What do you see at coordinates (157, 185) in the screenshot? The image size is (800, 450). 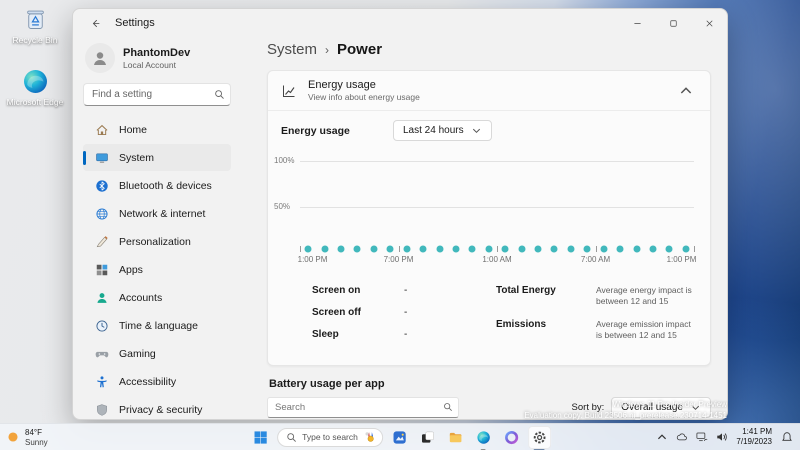 I see `sidebar-item-bluetooth-devices: Bluetooth & devices` at bounding box center [157, 185].